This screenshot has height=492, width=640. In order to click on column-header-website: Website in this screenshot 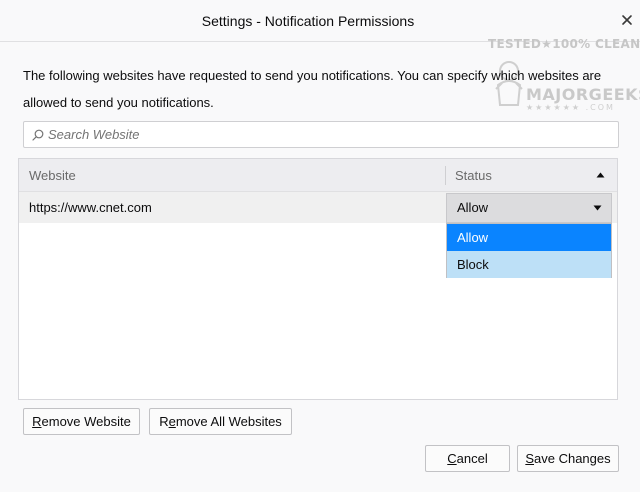, I will do `click(52, 175)`.